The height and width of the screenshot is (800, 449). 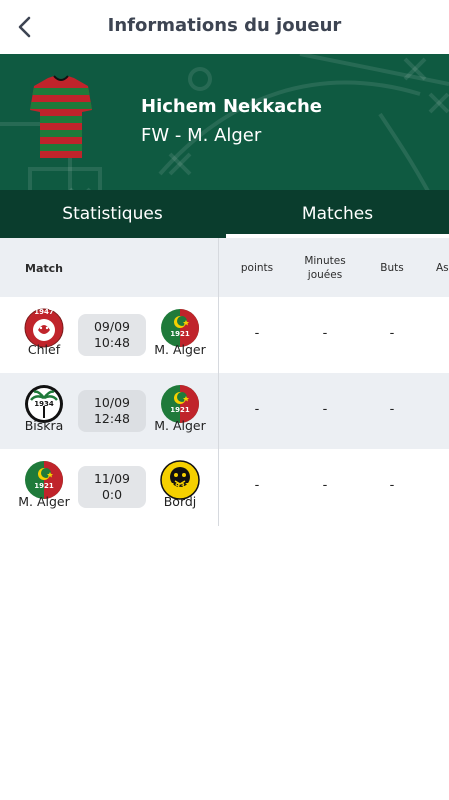 I want to click on away-team: 1931 Bordj, so click(x=180, y=487).